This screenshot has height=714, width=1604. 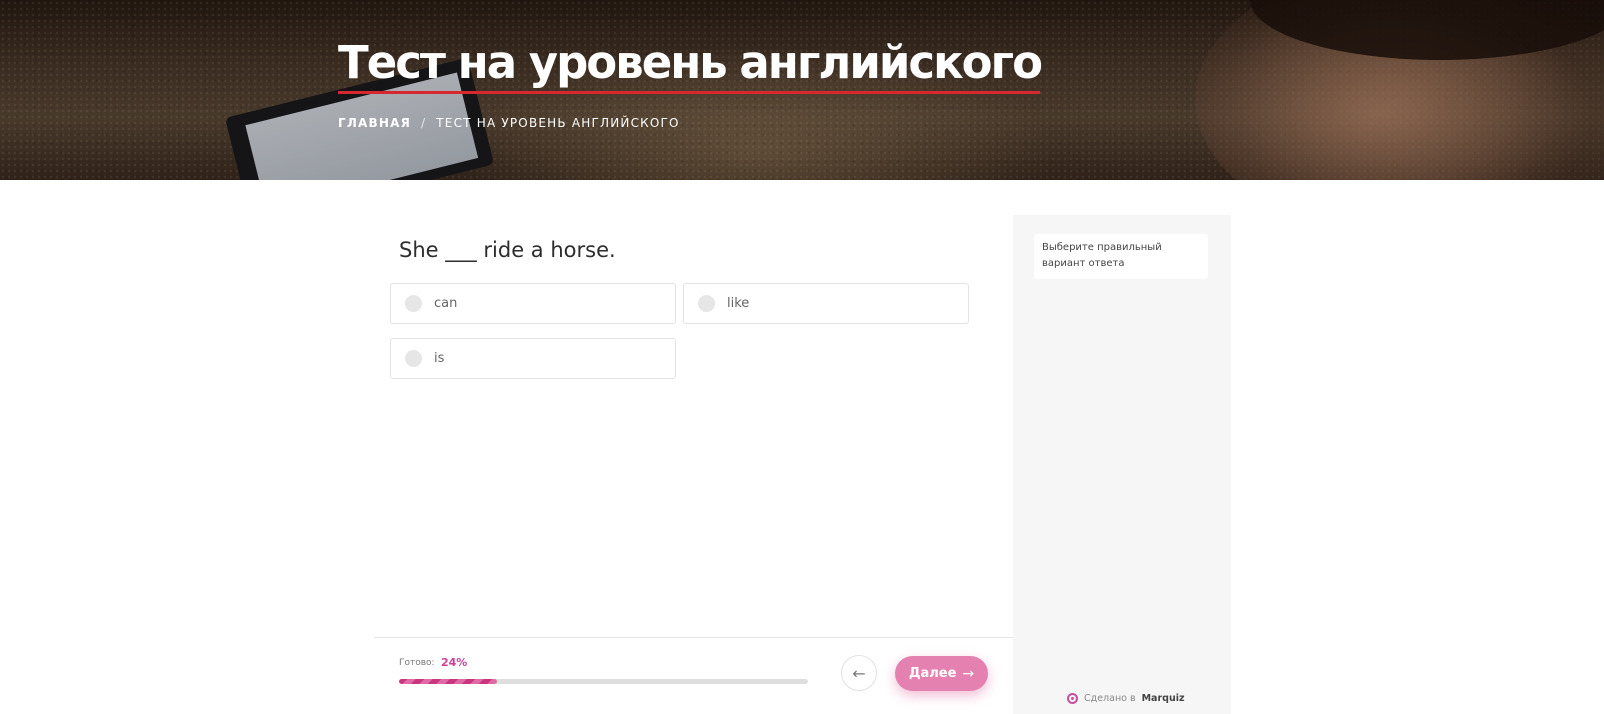 I want to click on answer-option-can: can, so click(x=533, y=303).